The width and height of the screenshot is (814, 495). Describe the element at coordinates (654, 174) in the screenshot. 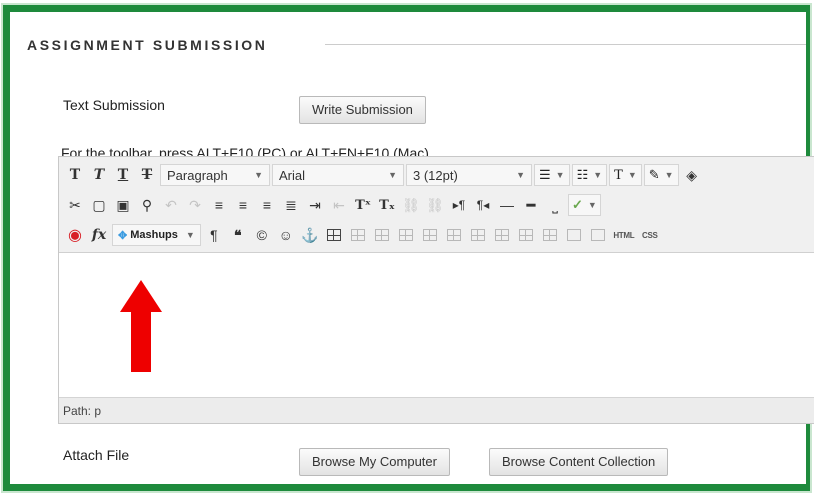

I see `highlighter-icon: ✎` at that location.